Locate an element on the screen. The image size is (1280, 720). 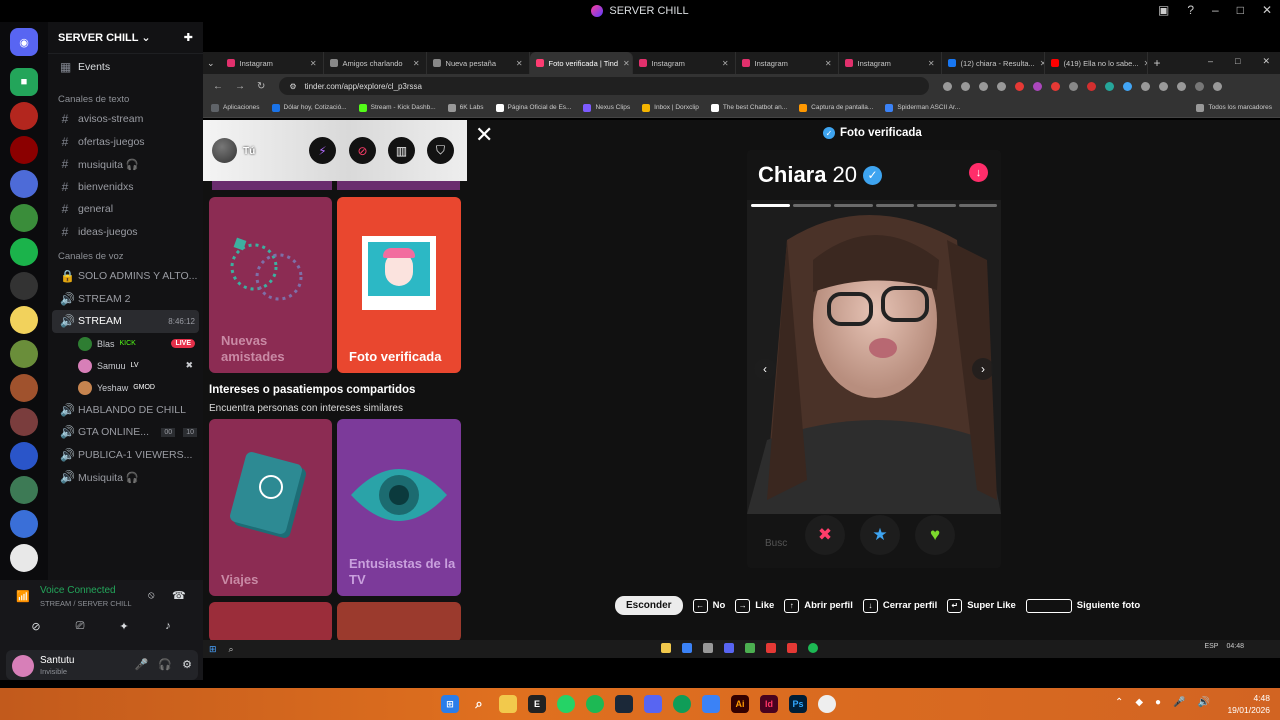
photoshop-icon: Ps is located at coordinates (798, 704).